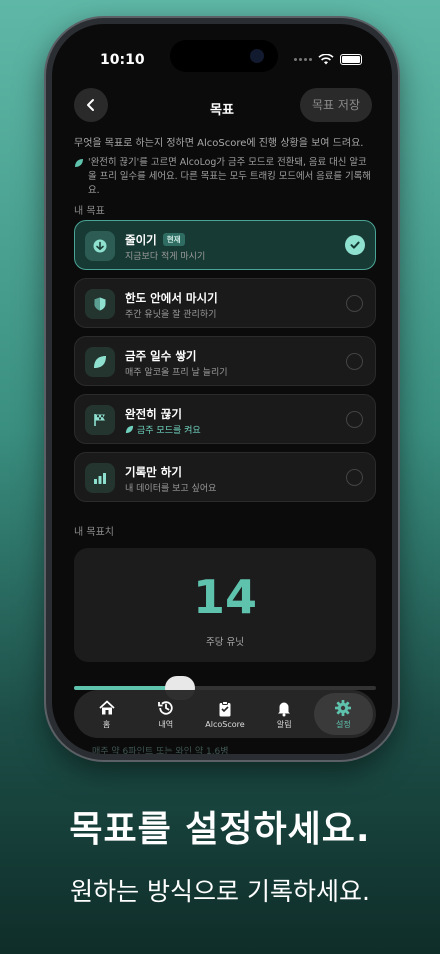 The width and height of the screenshot is (440, 954). I want to click on tab-settings: 설정, so click(343, 714).